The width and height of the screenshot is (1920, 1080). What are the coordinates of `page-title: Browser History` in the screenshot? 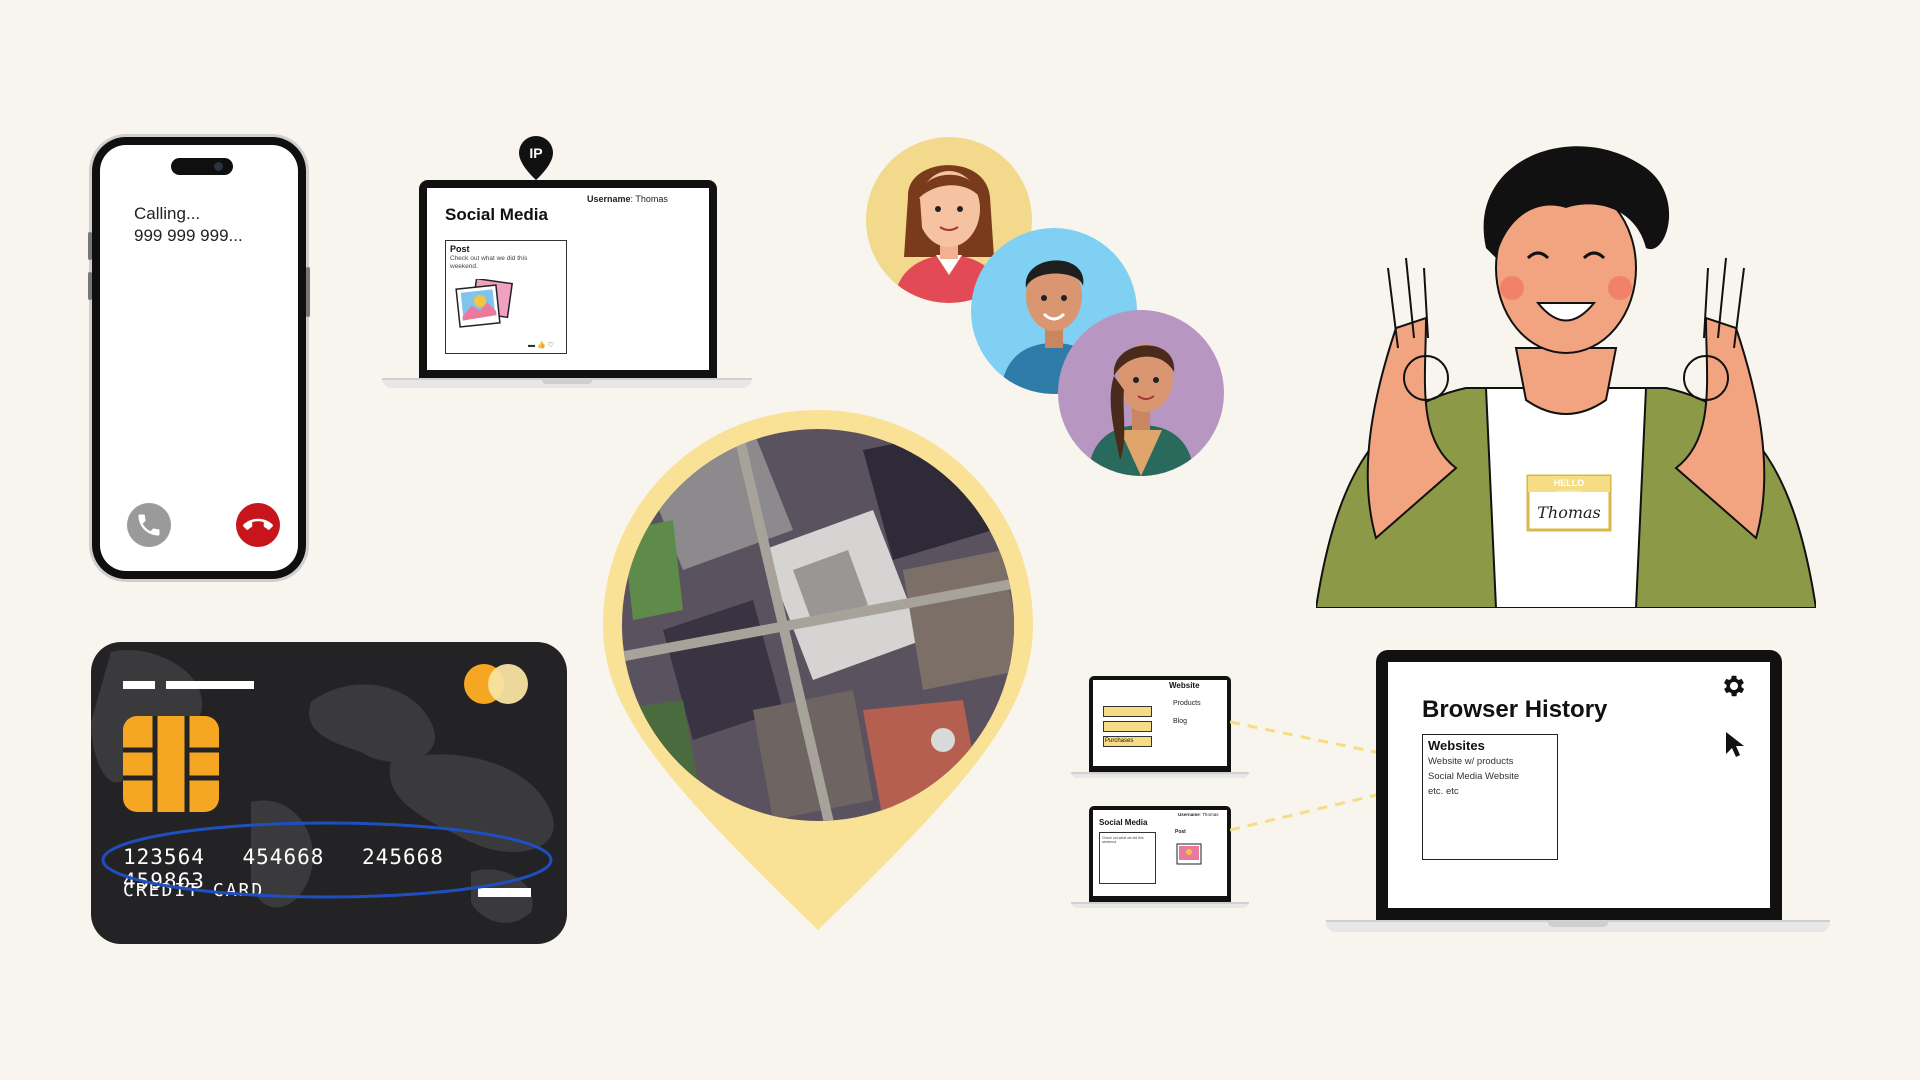 It's located at (1515, 709).